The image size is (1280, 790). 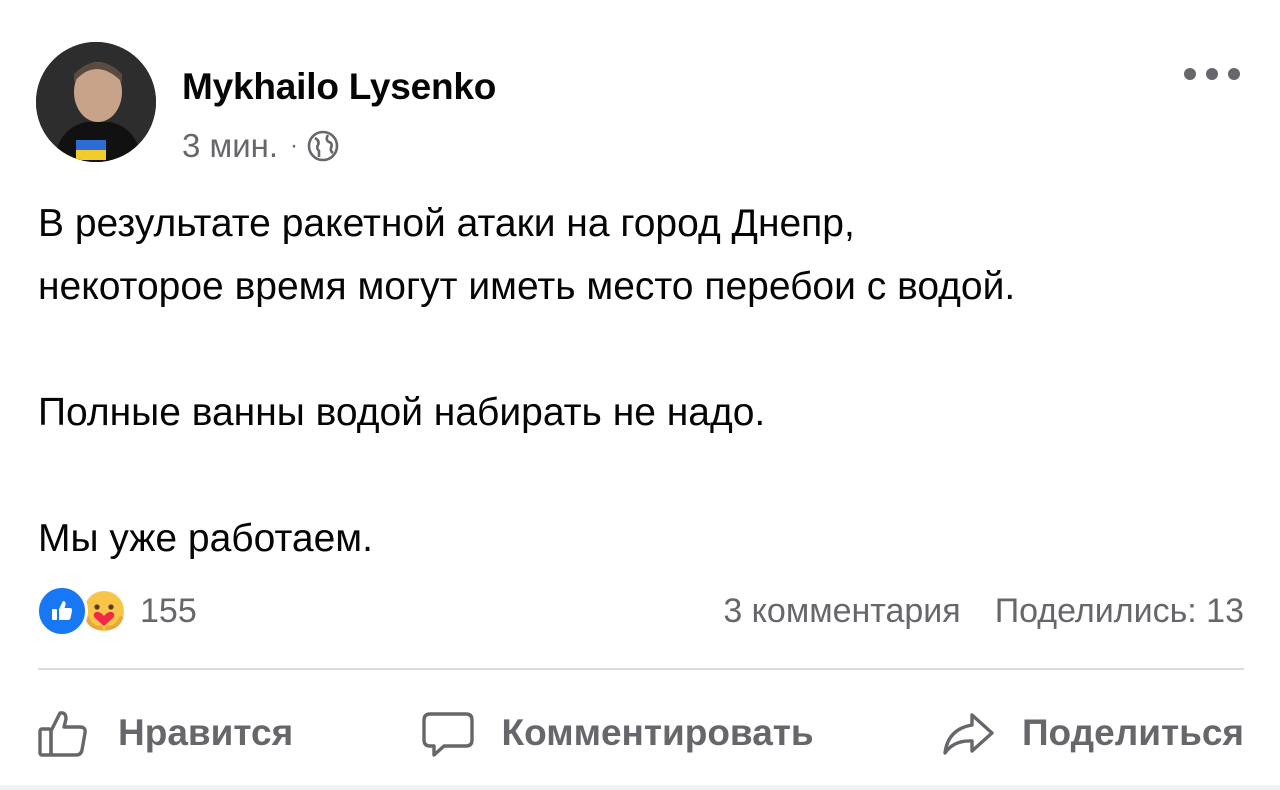 What do you see at coordinates (1190, 74) in the screenshot?
I see `more-horizontal-icon` at bounding box center [1190, 74].